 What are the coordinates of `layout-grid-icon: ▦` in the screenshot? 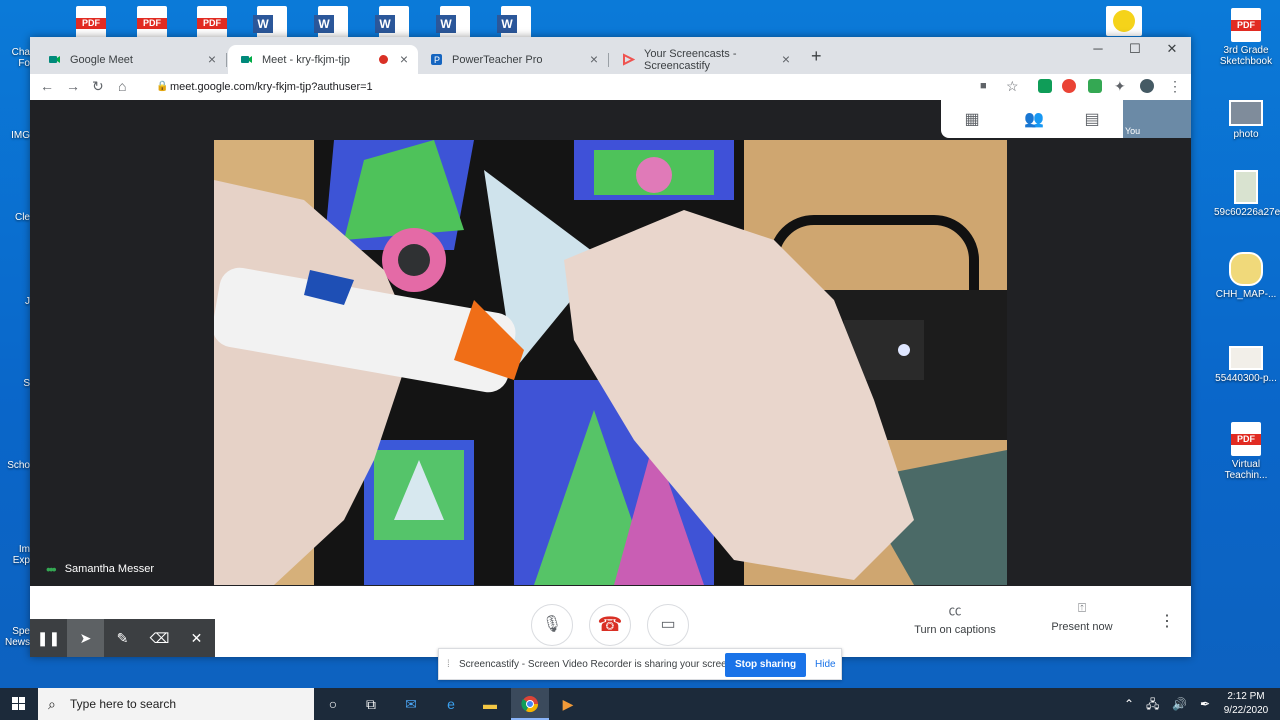 It's located at (972, 119).